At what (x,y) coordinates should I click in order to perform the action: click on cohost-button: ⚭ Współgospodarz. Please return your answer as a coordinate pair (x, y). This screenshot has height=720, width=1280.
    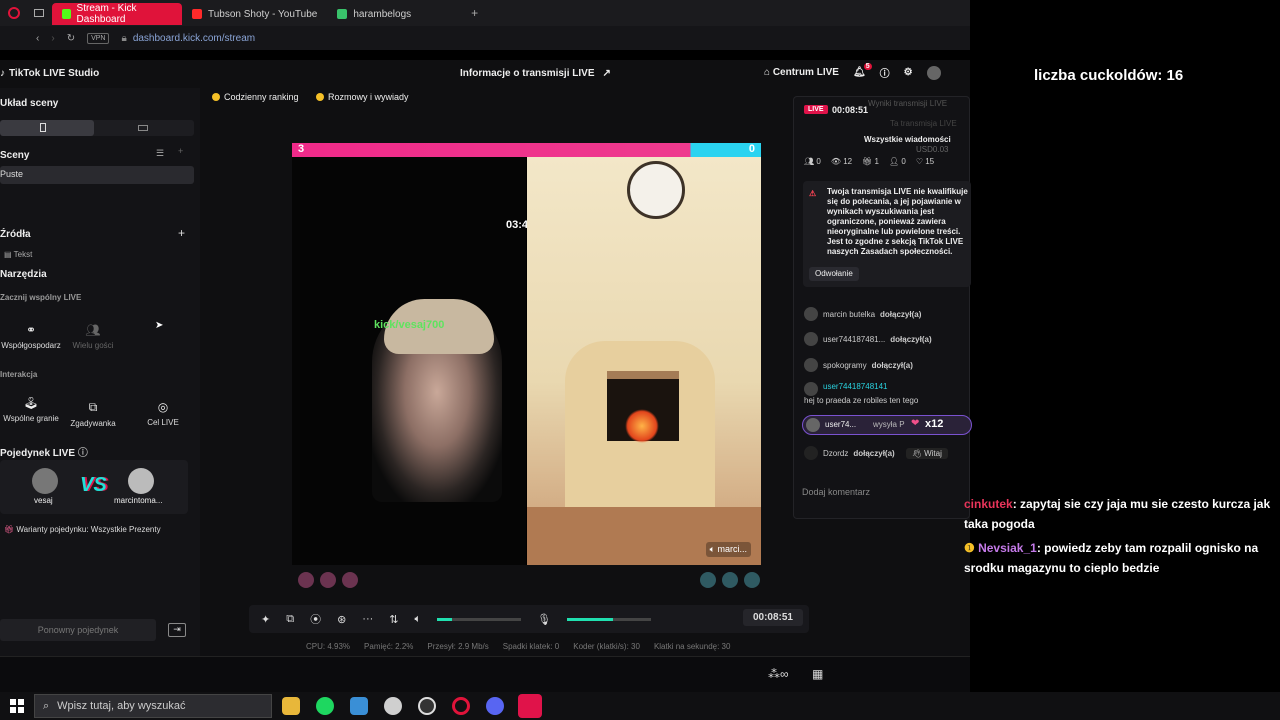
    Looking at the image, I should click on (31, 336).